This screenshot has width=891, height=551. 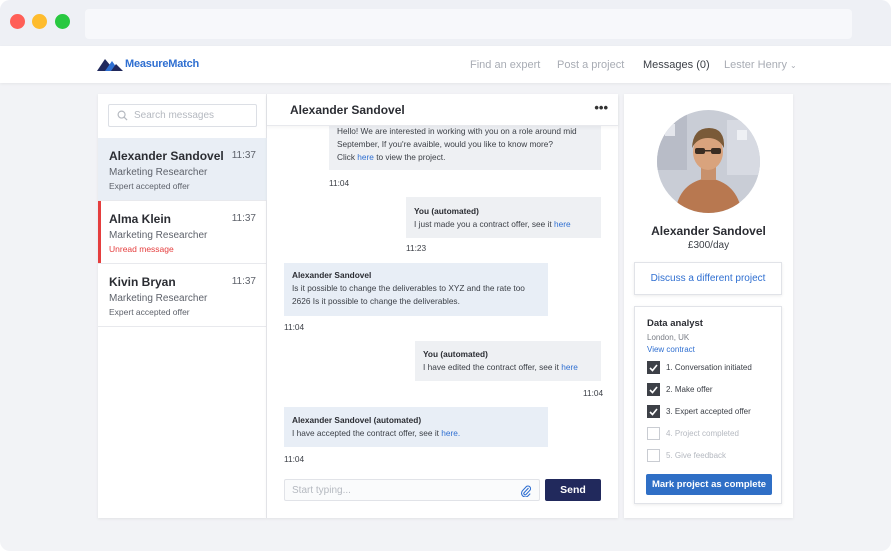 I want to click on project-title: Data analyst, so click(x=675, y=323).